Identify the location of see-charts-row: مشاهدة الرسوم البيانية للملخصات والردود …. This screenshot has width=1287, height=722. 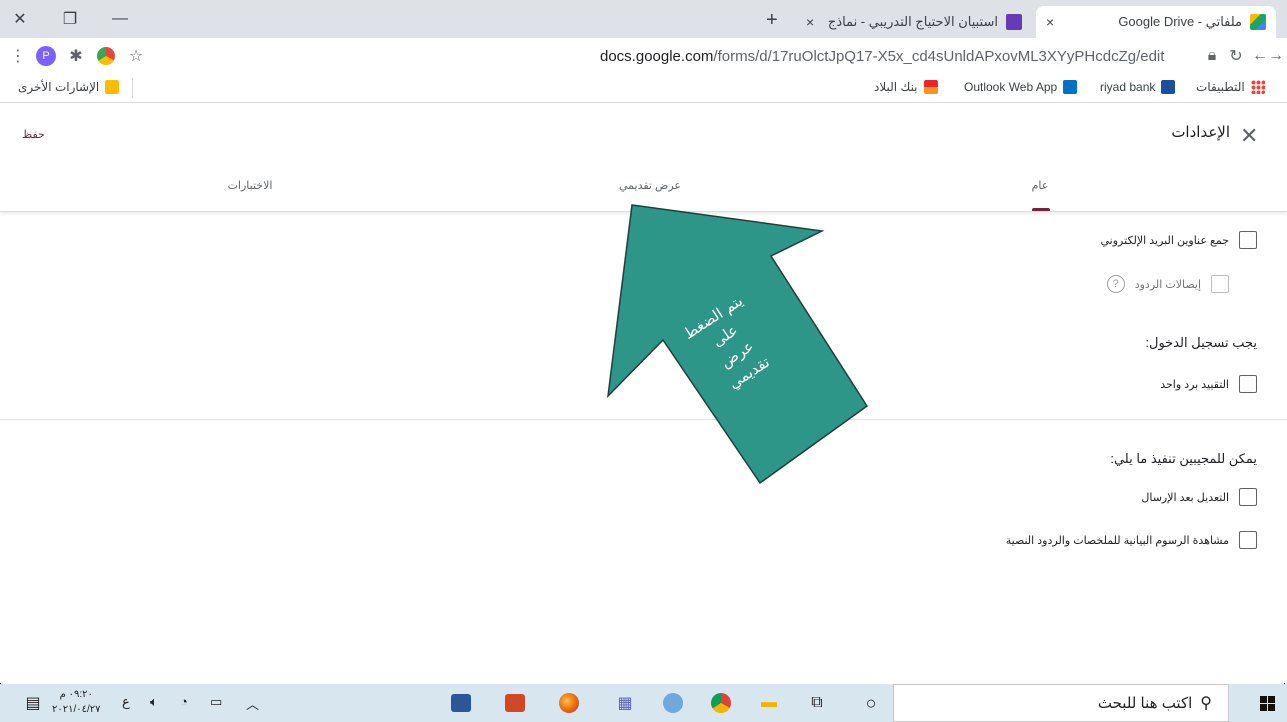
(1131, 540).